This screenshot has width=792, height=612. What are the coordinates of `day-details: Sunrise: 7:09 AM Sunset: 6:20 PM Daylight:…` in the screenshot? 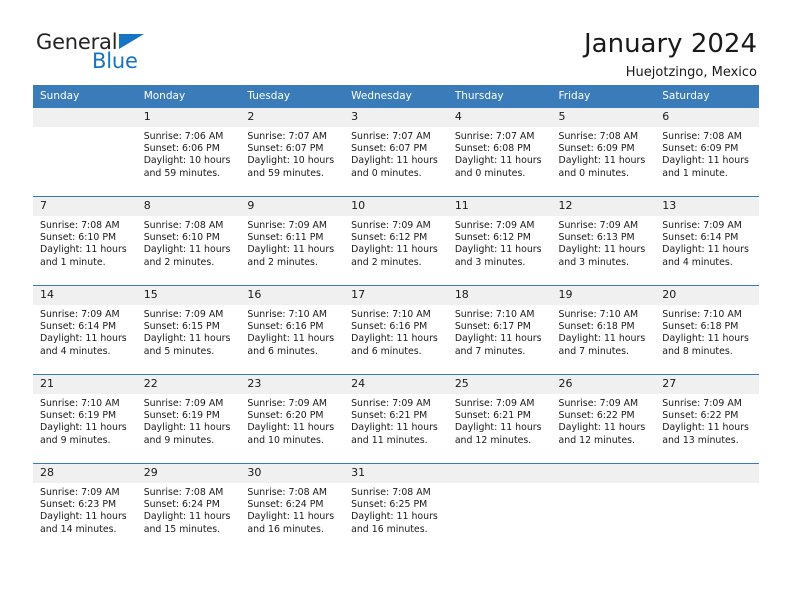 It's located at (292, 420).